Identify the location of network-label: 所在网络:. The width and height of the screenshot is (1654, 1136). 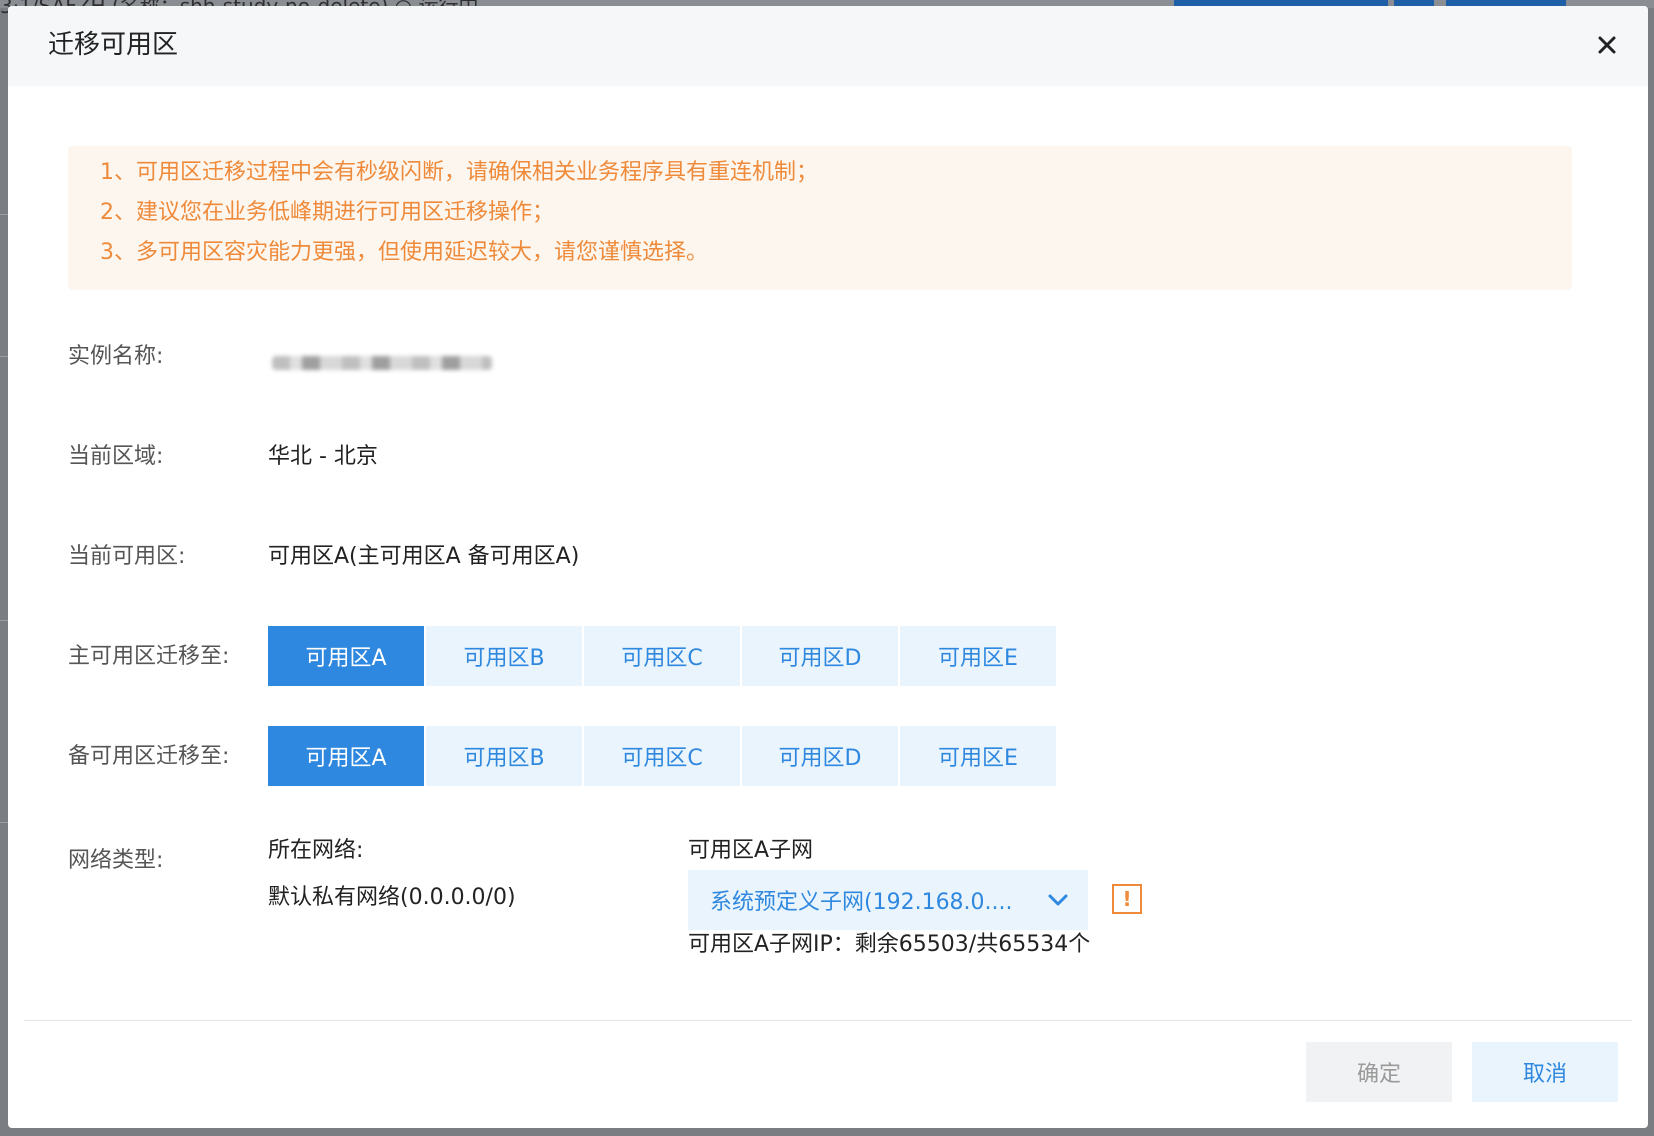
(316, 850).